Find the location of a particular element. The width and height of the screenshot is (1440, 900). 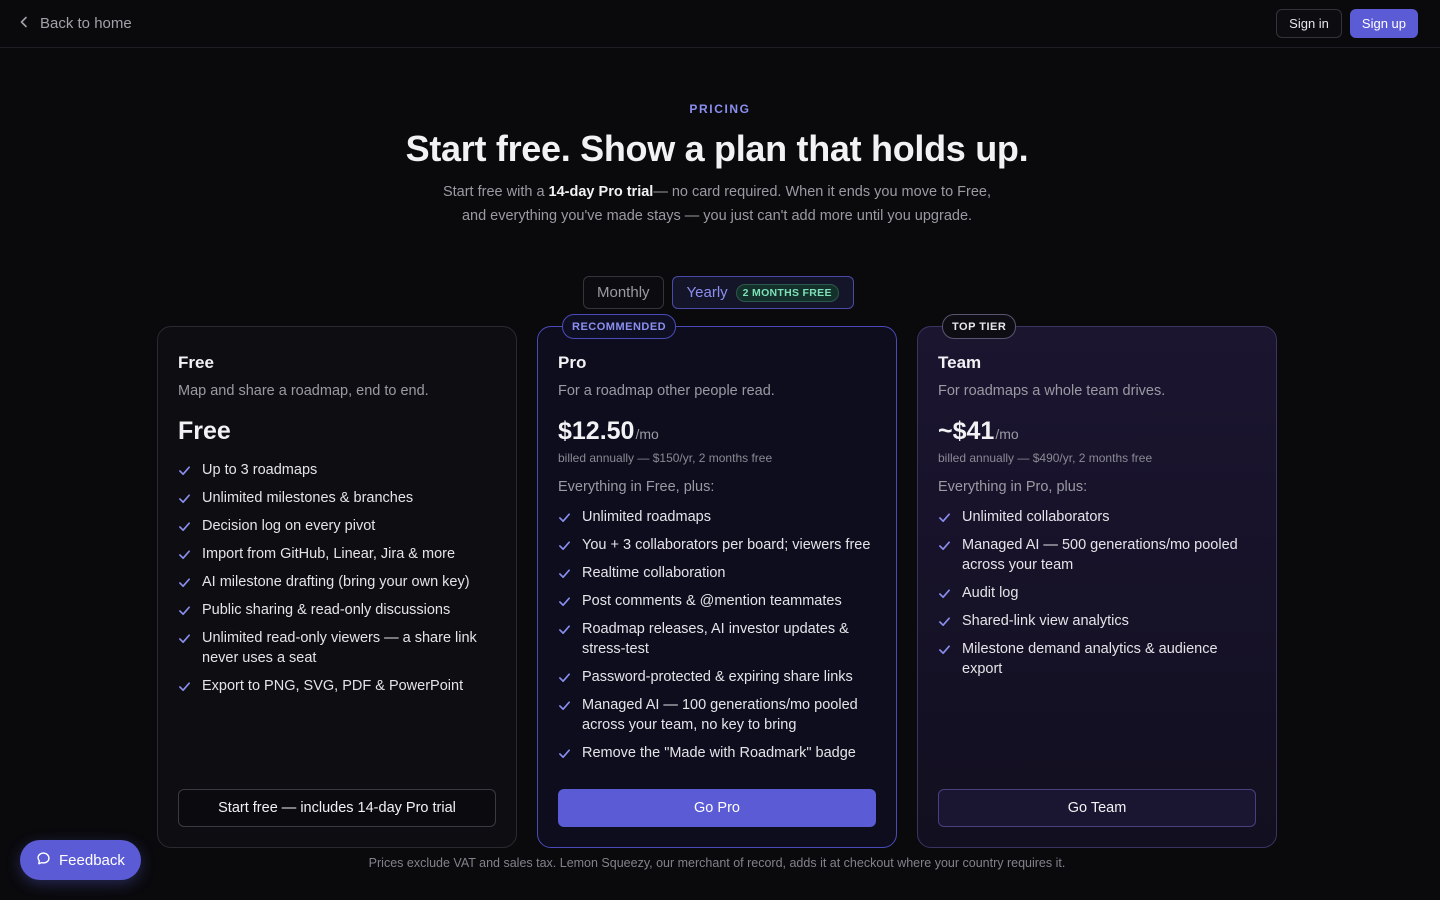

price-amount: $12.50 is located at coordinates (596, 431).